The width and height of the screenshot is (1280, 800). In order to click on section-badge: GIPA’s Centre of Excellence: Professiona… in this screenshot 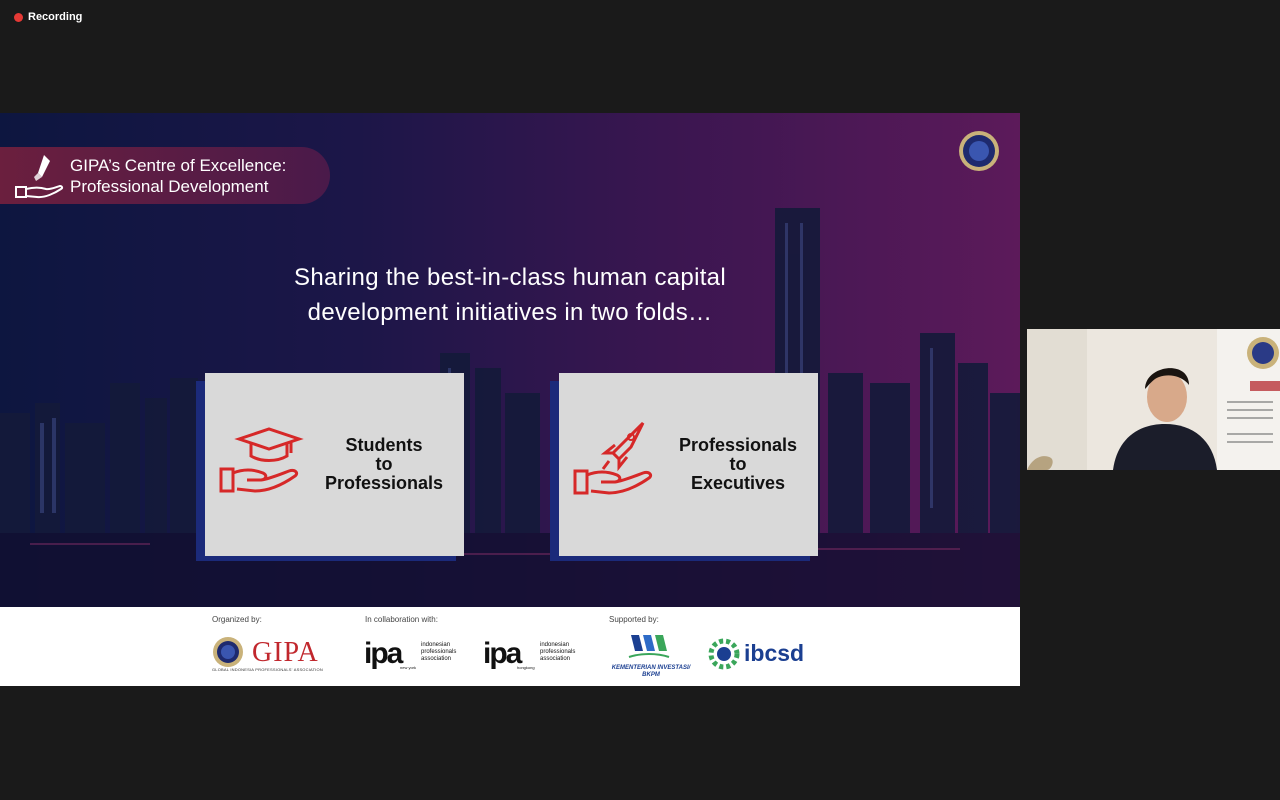, I will do `click(165, 175)`.